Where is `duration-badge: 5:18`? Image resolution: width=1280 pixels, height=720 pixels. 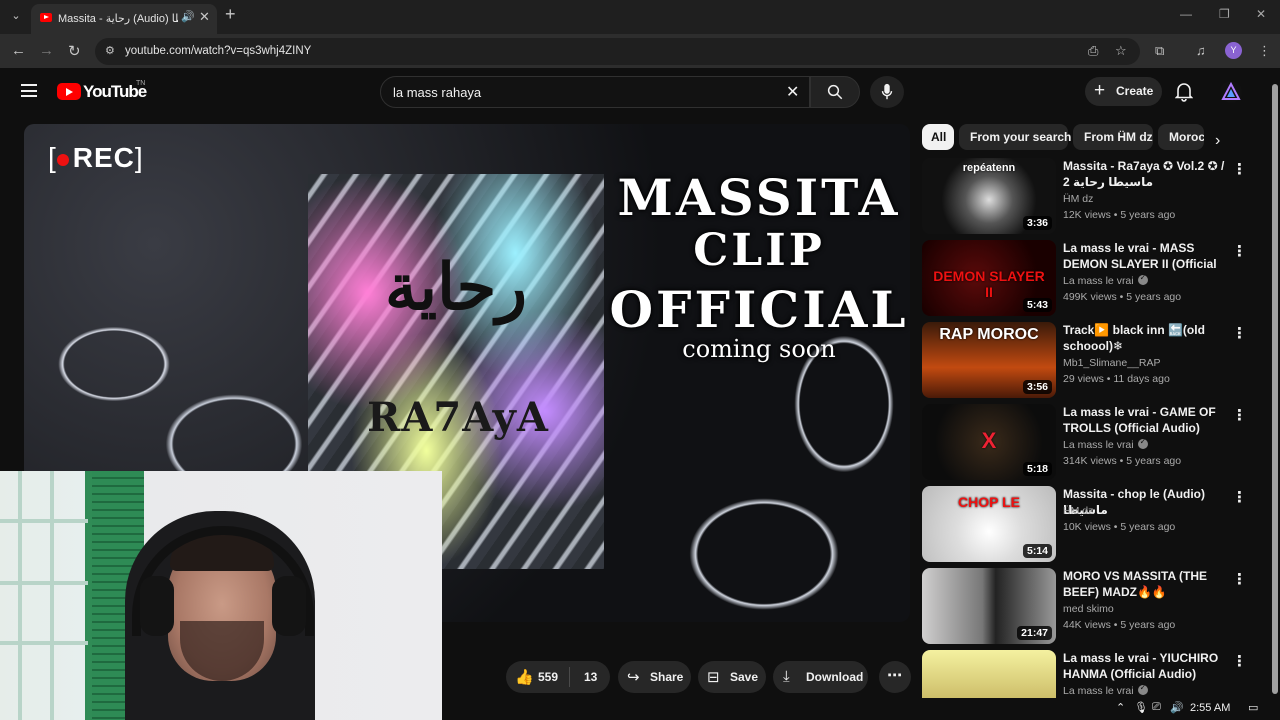 duration-badge: 5:18 is located at coordinates (1037, 469).